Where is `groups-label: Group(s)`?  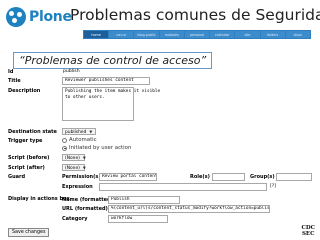 groups-label: Group(s) is located at coordinates (262, 177).